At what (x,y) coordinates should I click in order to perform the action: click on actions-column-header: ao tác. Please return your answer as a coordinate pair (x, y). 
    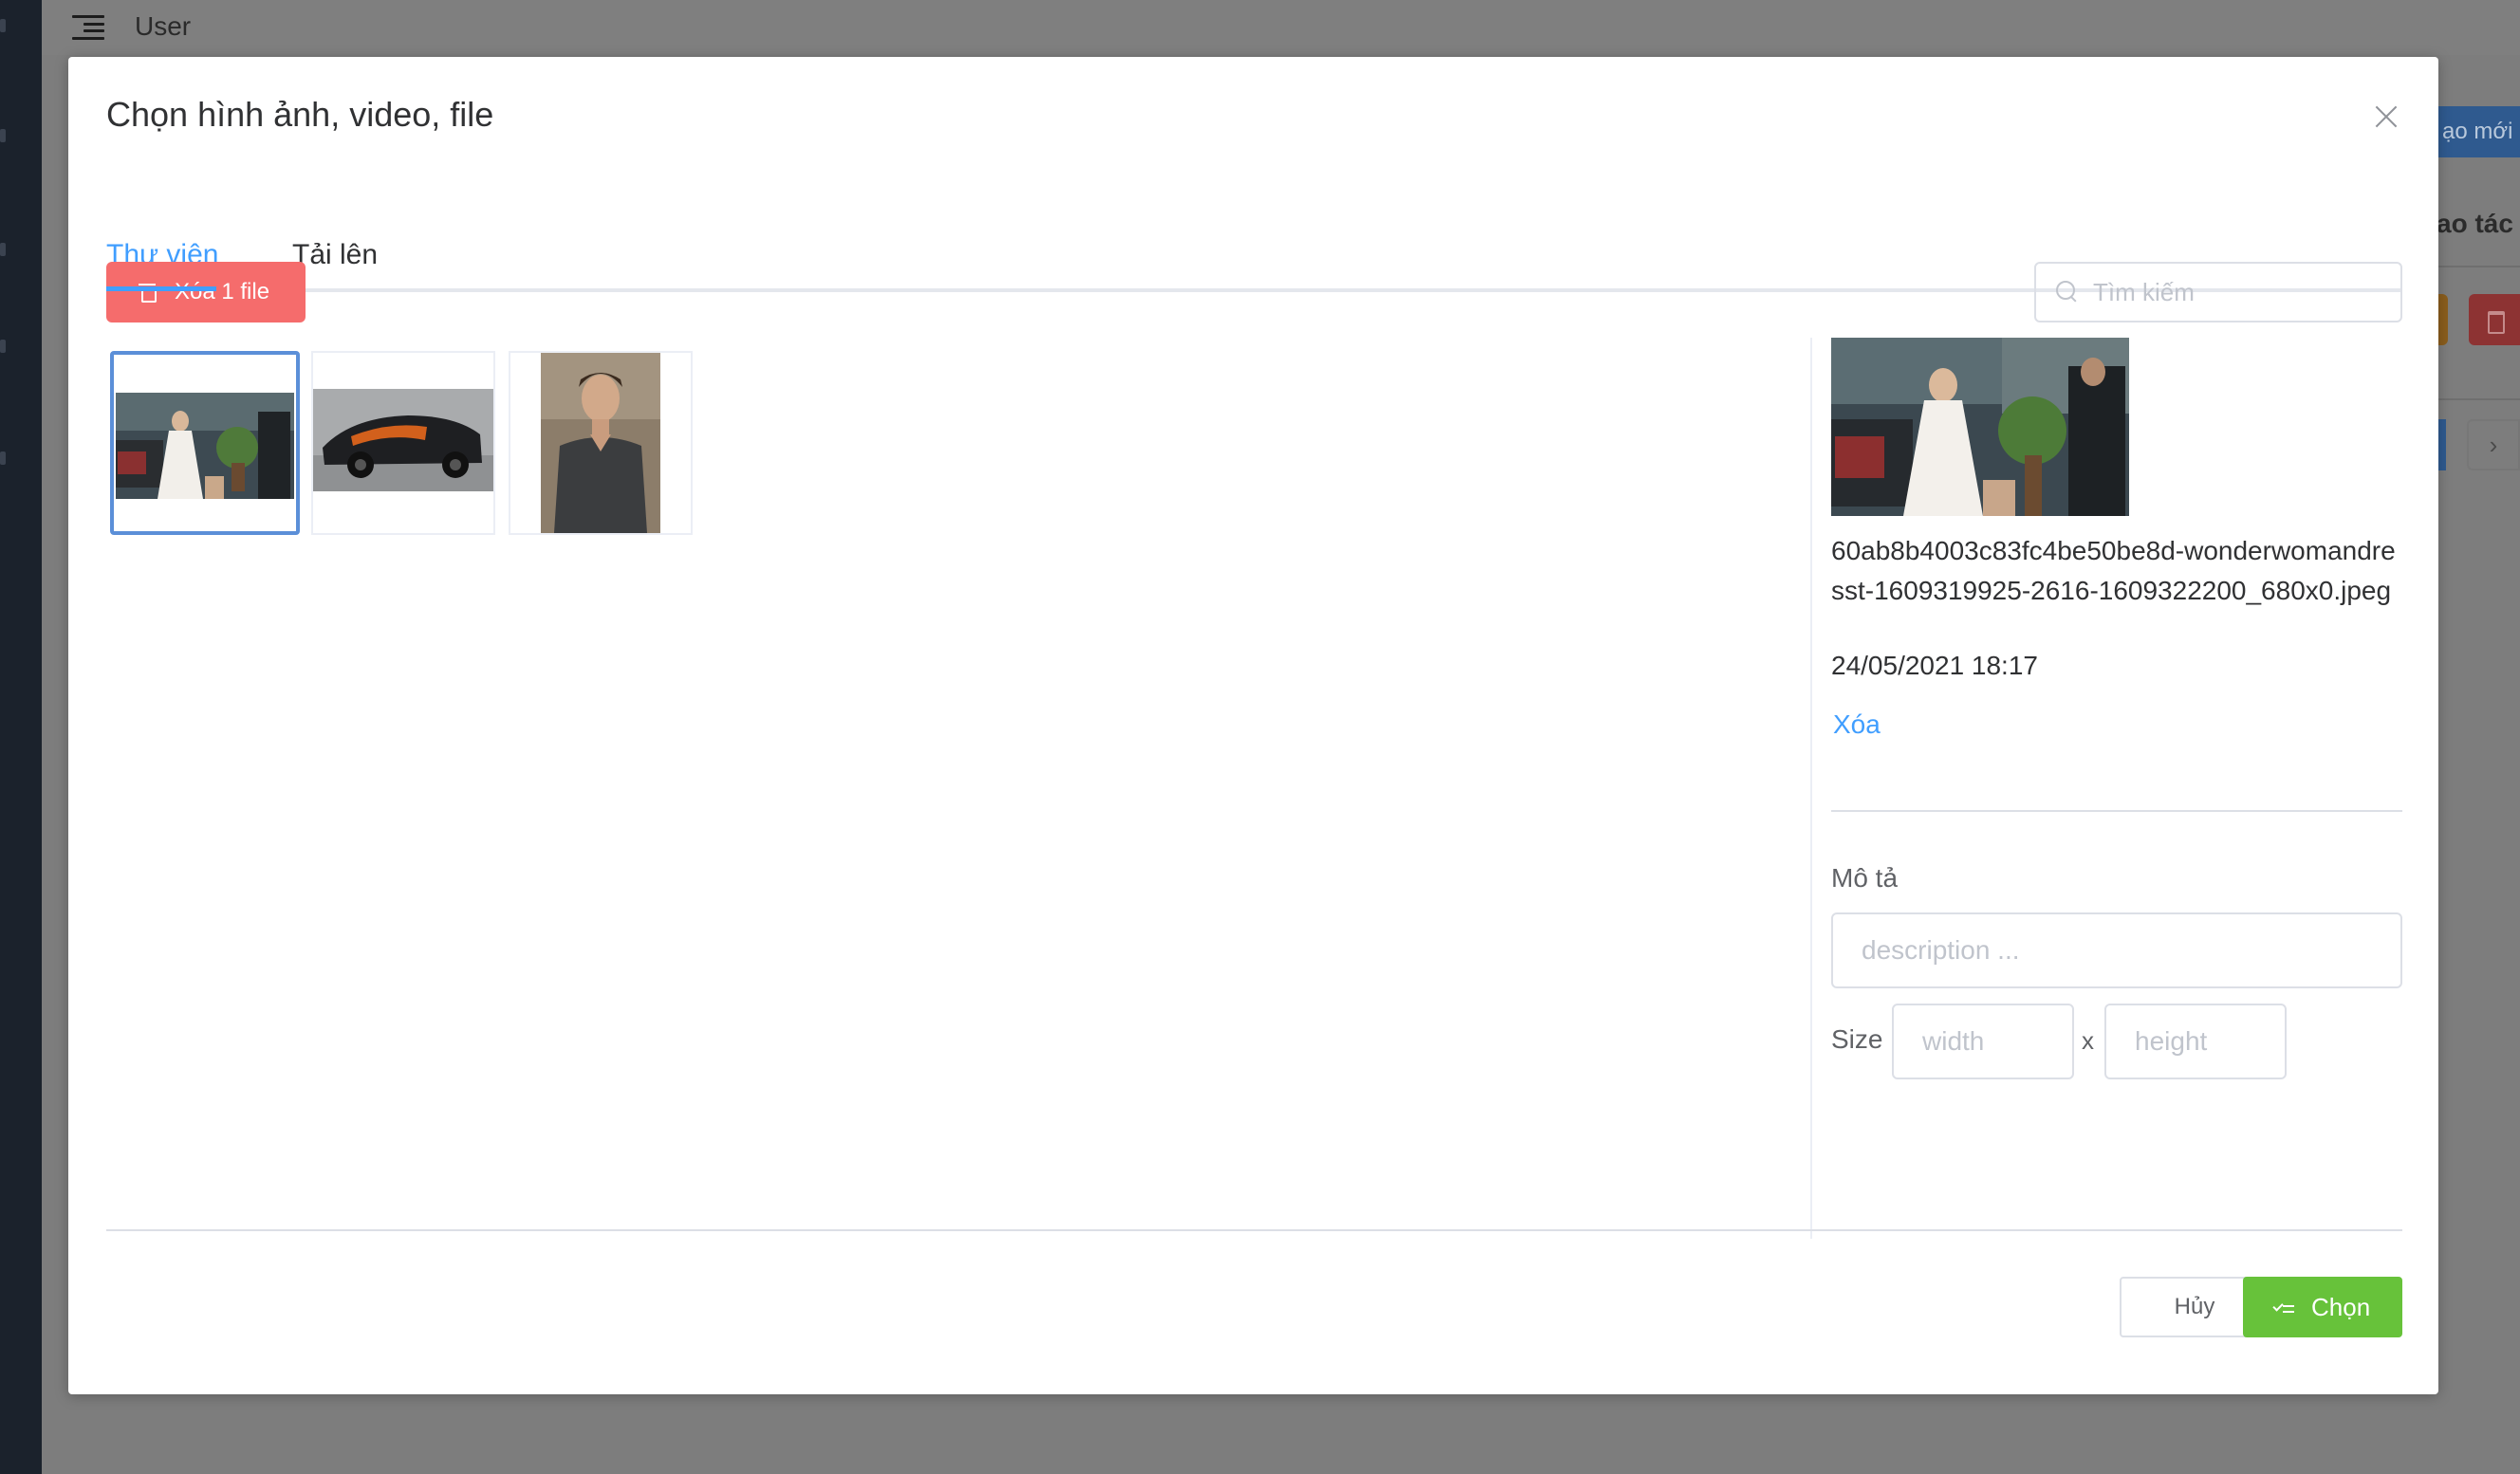
    Looking at the image, I should click on (2475, 223).